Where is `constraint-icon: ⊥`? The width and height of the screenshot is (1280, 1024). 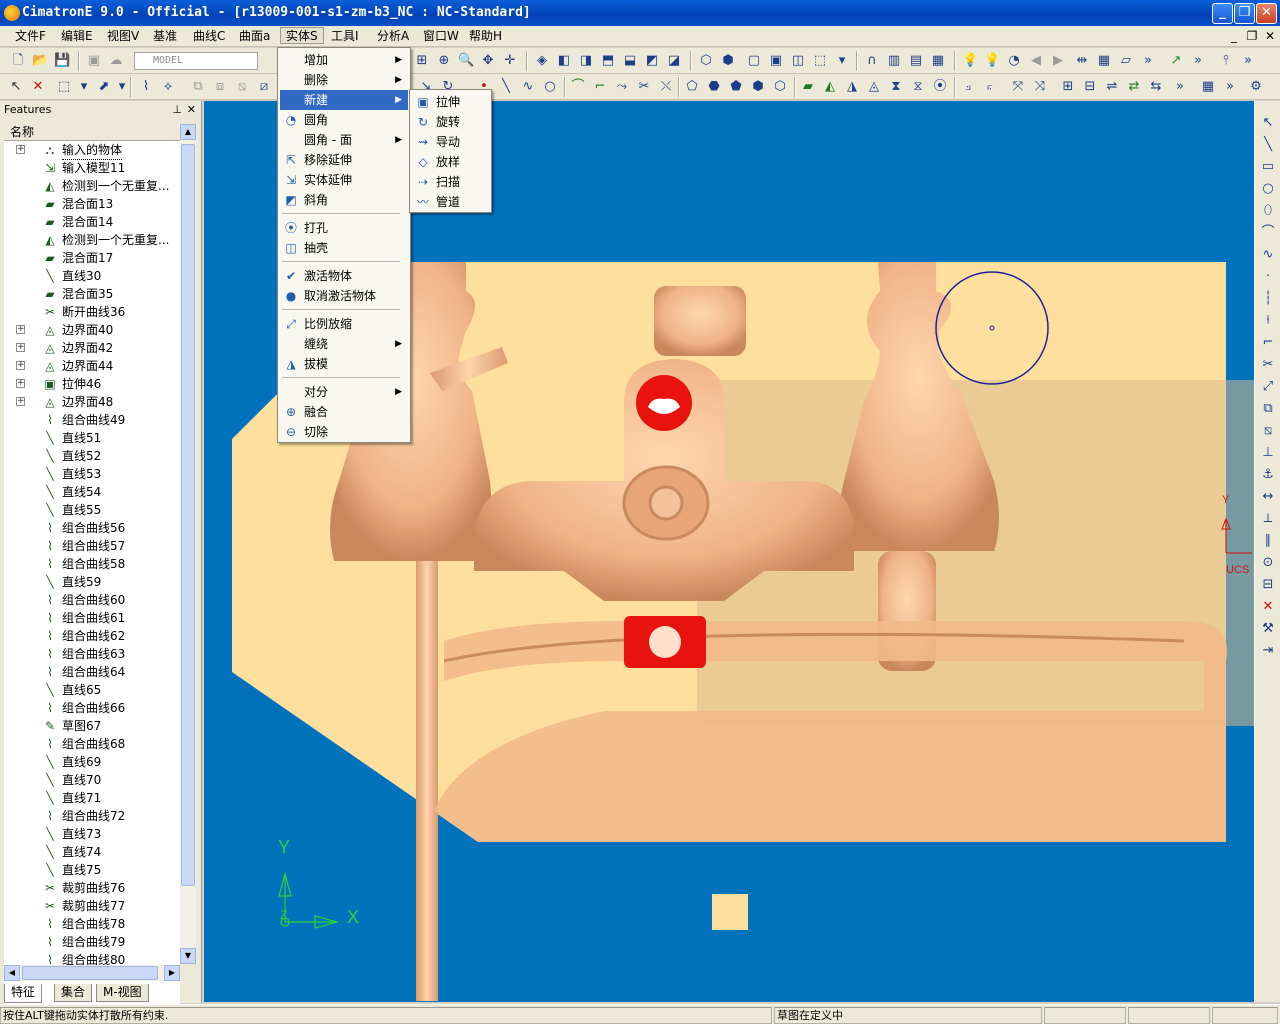 constraint-icon: ⊥ is located at coordinates (1268, 453).